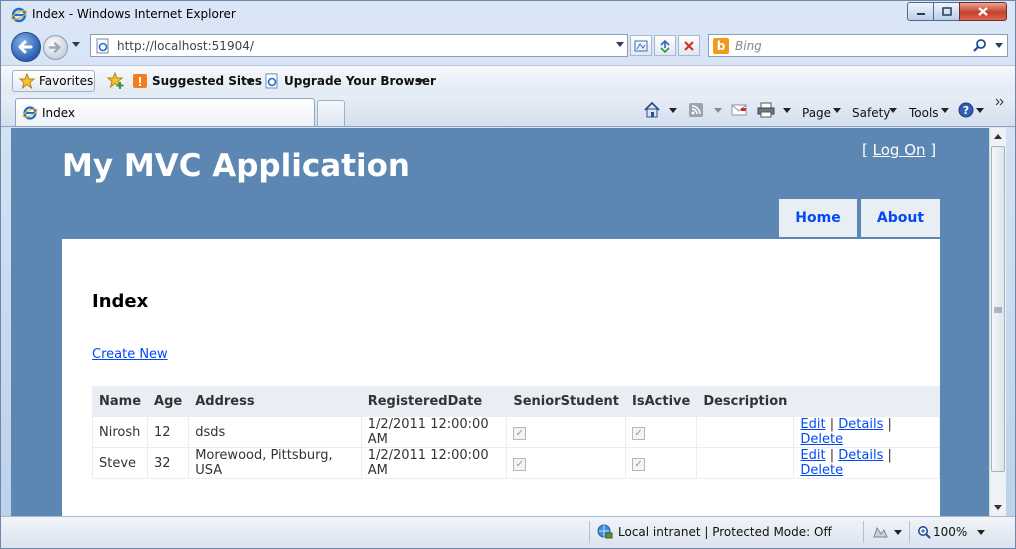 The width and height of the screenshot is (1016, 549). What do you see at coordinates (359, 45) in the screenshot?
I see `address-bar: http://localhost:51904/` at bounding box center [359, 45].